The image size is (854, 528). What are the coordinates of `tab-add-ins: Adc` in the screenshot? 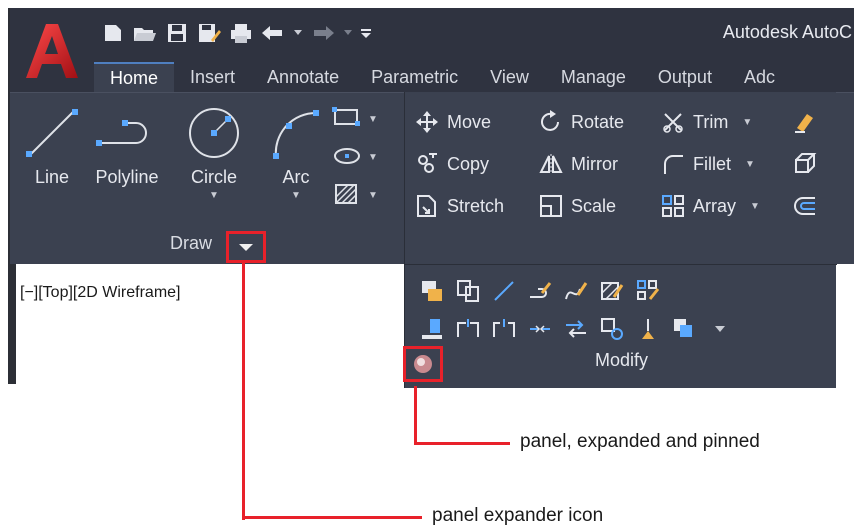 It's located at (759, 77).